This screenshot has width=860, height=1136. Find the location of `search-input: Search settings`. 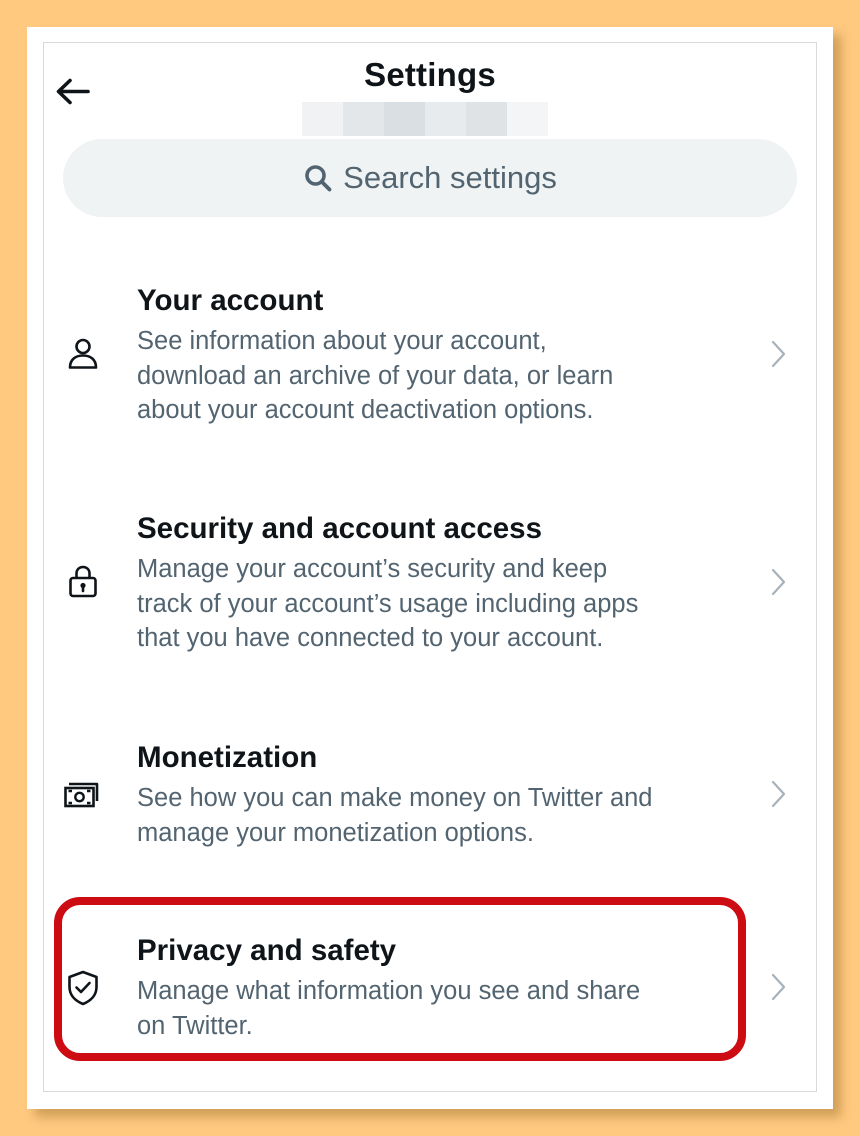

search-input: Search settings is located at coordinates (430, 178).